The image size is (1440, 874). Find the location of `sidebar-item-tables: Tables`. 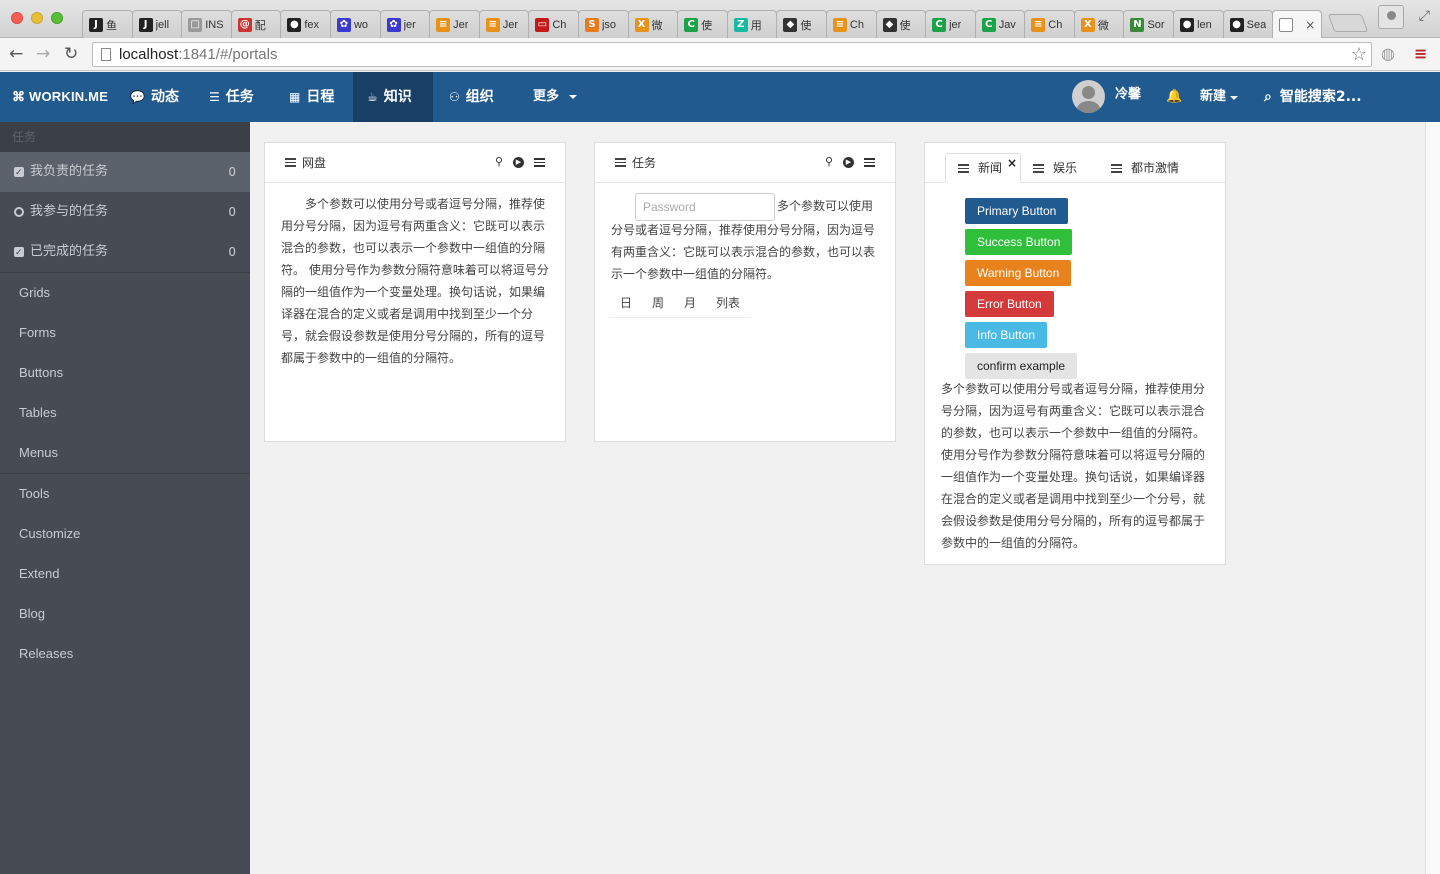

sidebar-item-tables: Tables is located at coordinates (125, 413).